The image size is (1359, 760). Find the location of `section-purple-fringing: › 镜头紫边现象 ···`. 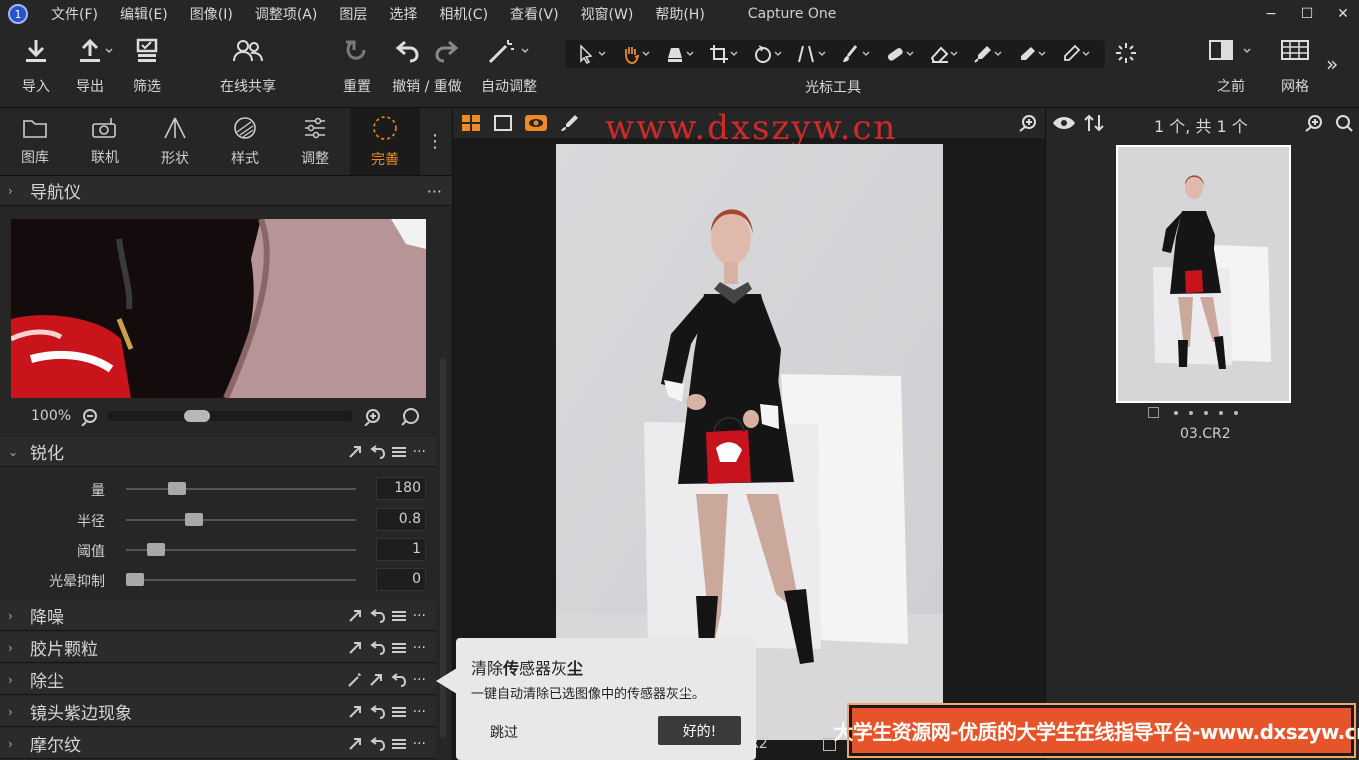

section-purple-fringing: › 镜头紫边现象 ··· is located at coordinates (218, 712).